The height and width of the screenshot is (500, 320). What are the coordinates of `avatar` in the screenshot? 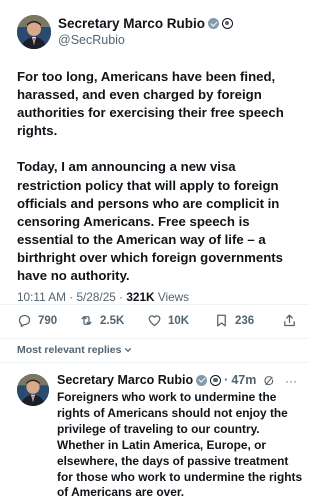 It's located at (34, 32).